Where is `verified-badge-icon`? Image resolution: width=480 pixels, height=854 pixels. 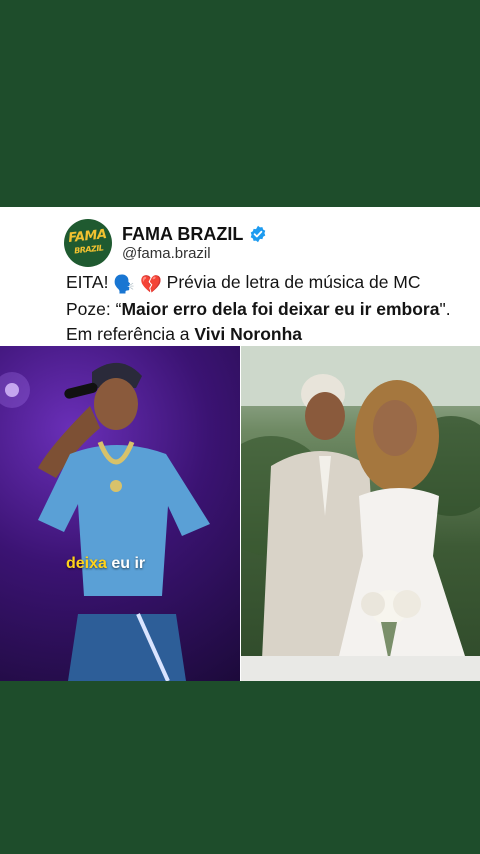
verified-badge-icon is located at coordinates (258, 234).